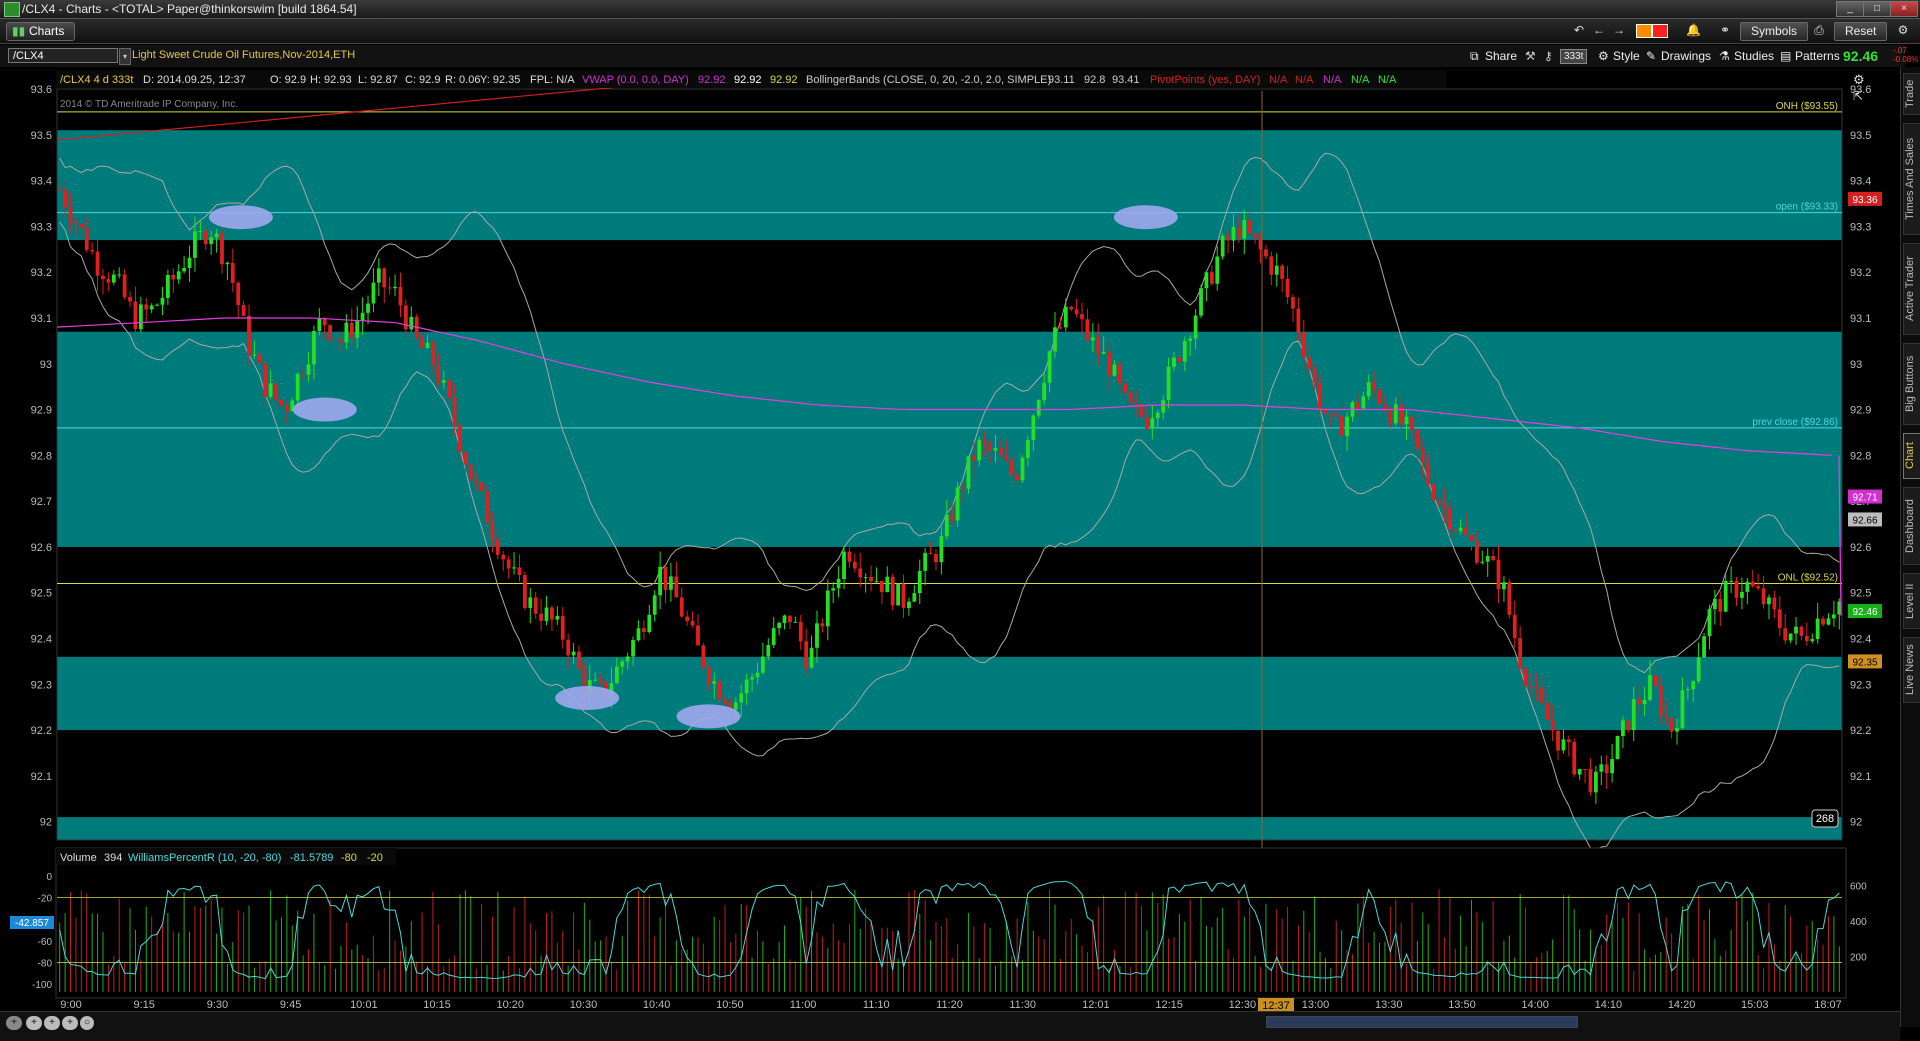 This screenshot has height=1041, width=1920. What do you see at coordinates (1819, 30) in the screenshot?
I see `print-icon: ⎙` at bounding box center [1819, 30].